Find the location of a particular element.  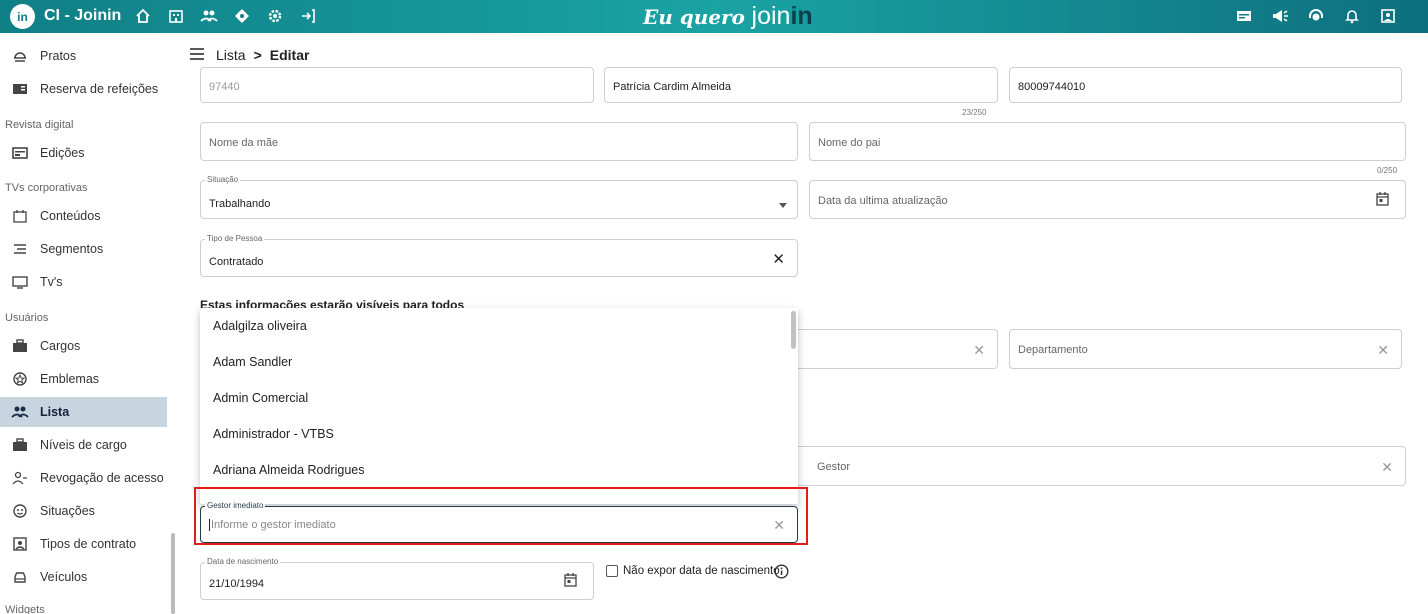

document-field: 80009744010 is located at coordinates (1205, 85).